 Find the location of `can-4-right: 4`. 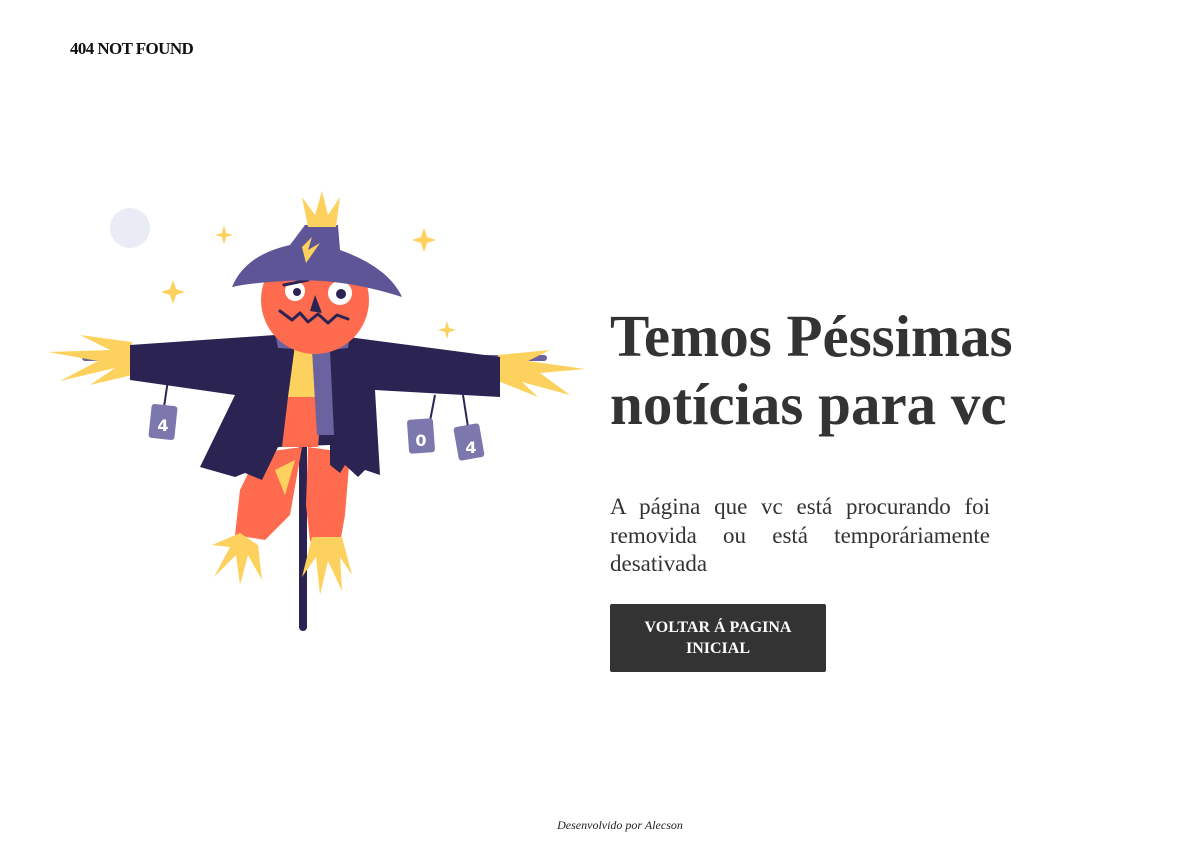

can-4-right: 4 is located at coordinates (469, 442).